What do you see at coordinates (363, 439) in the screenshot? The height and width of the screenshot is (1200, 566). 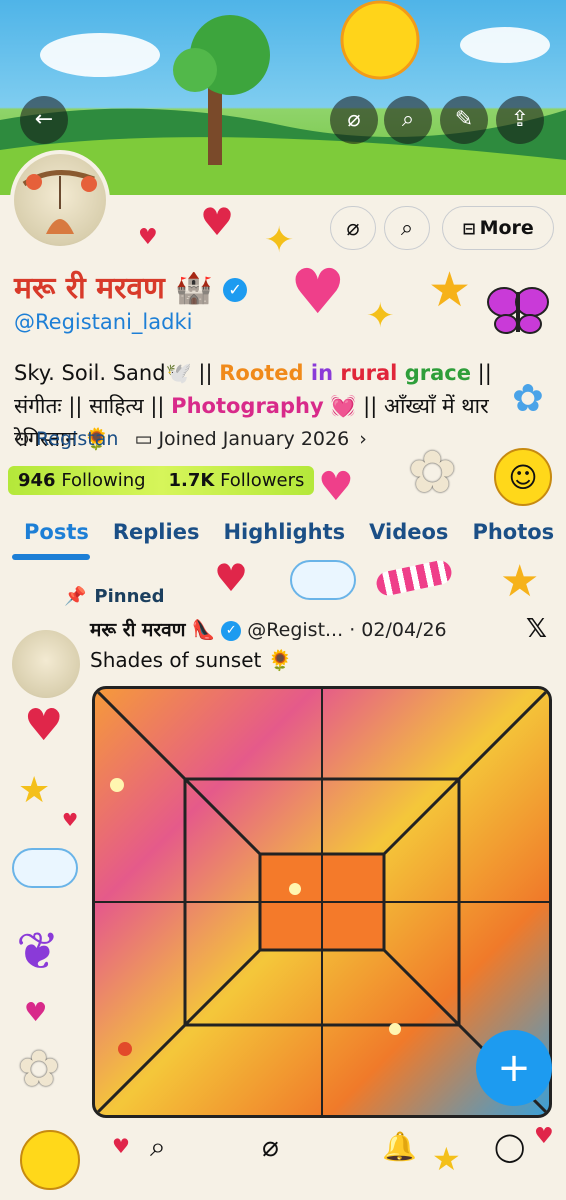 I see `chevron-right-icon: ›` at bounding box center [363, 439].